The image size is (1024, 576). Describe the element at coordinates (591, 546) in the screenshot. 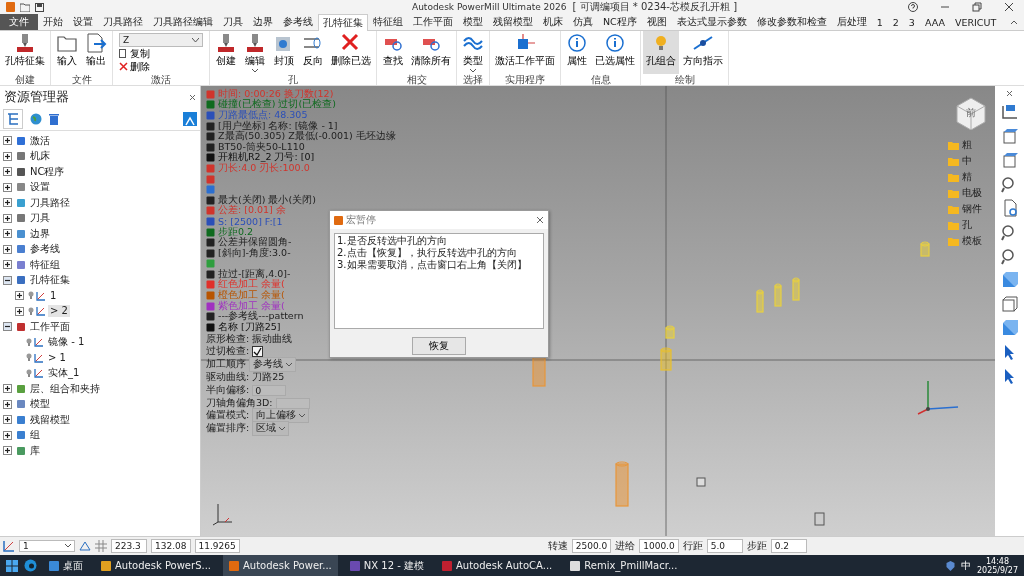

I see `param-field: 2500.0` at that location.